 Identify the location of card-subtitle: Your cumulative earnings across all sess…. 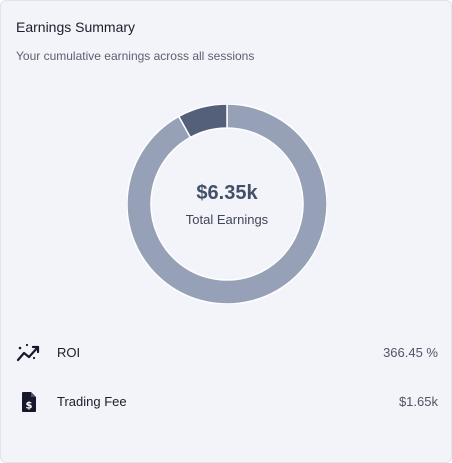
(135, 56).